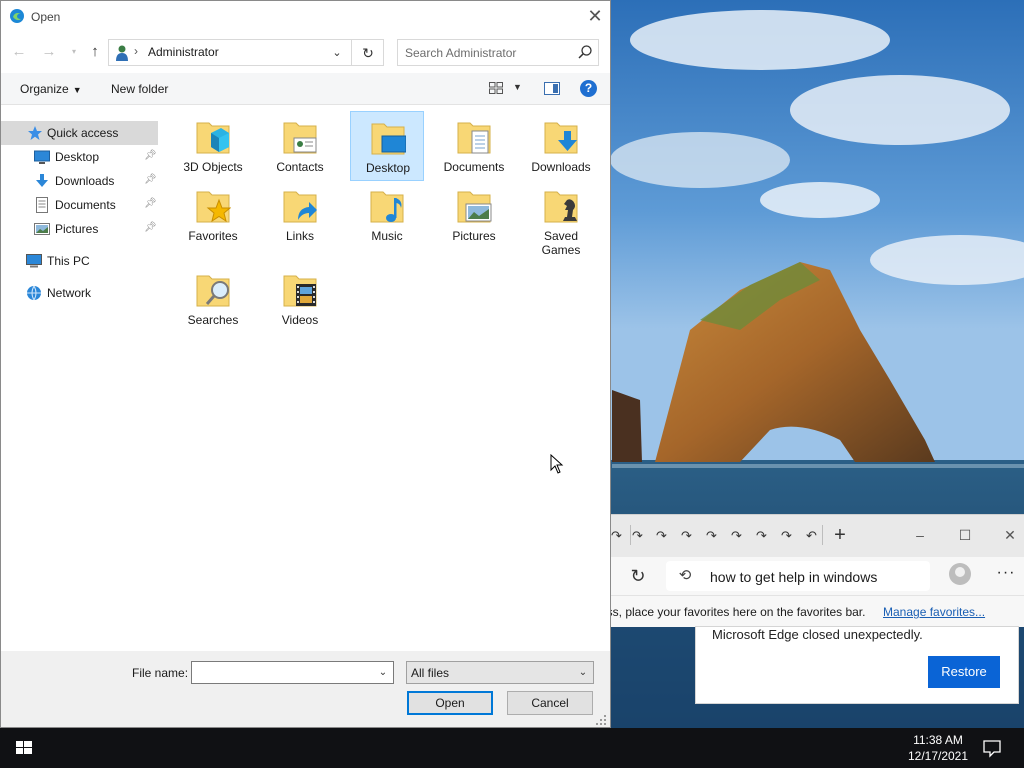 Image resolution: width=1024 pixels, height=768 pixels. I want to click on navigation-bar: ← → ▾ ↑ › Administrator ⌄ ↻, so click(305, 52).